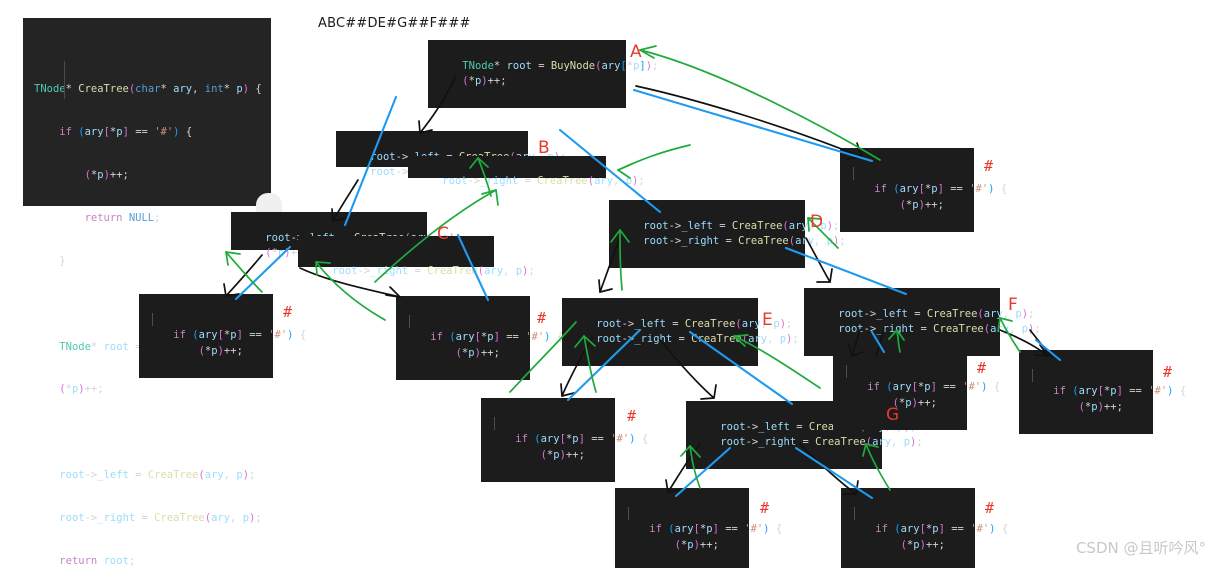 This screenshot has height=568, width=1218. Describe the element at coordinates (1120, 391) in the screenshot. I see `leaf-6-line1: if (ary[*p] == '#') {` at that location.